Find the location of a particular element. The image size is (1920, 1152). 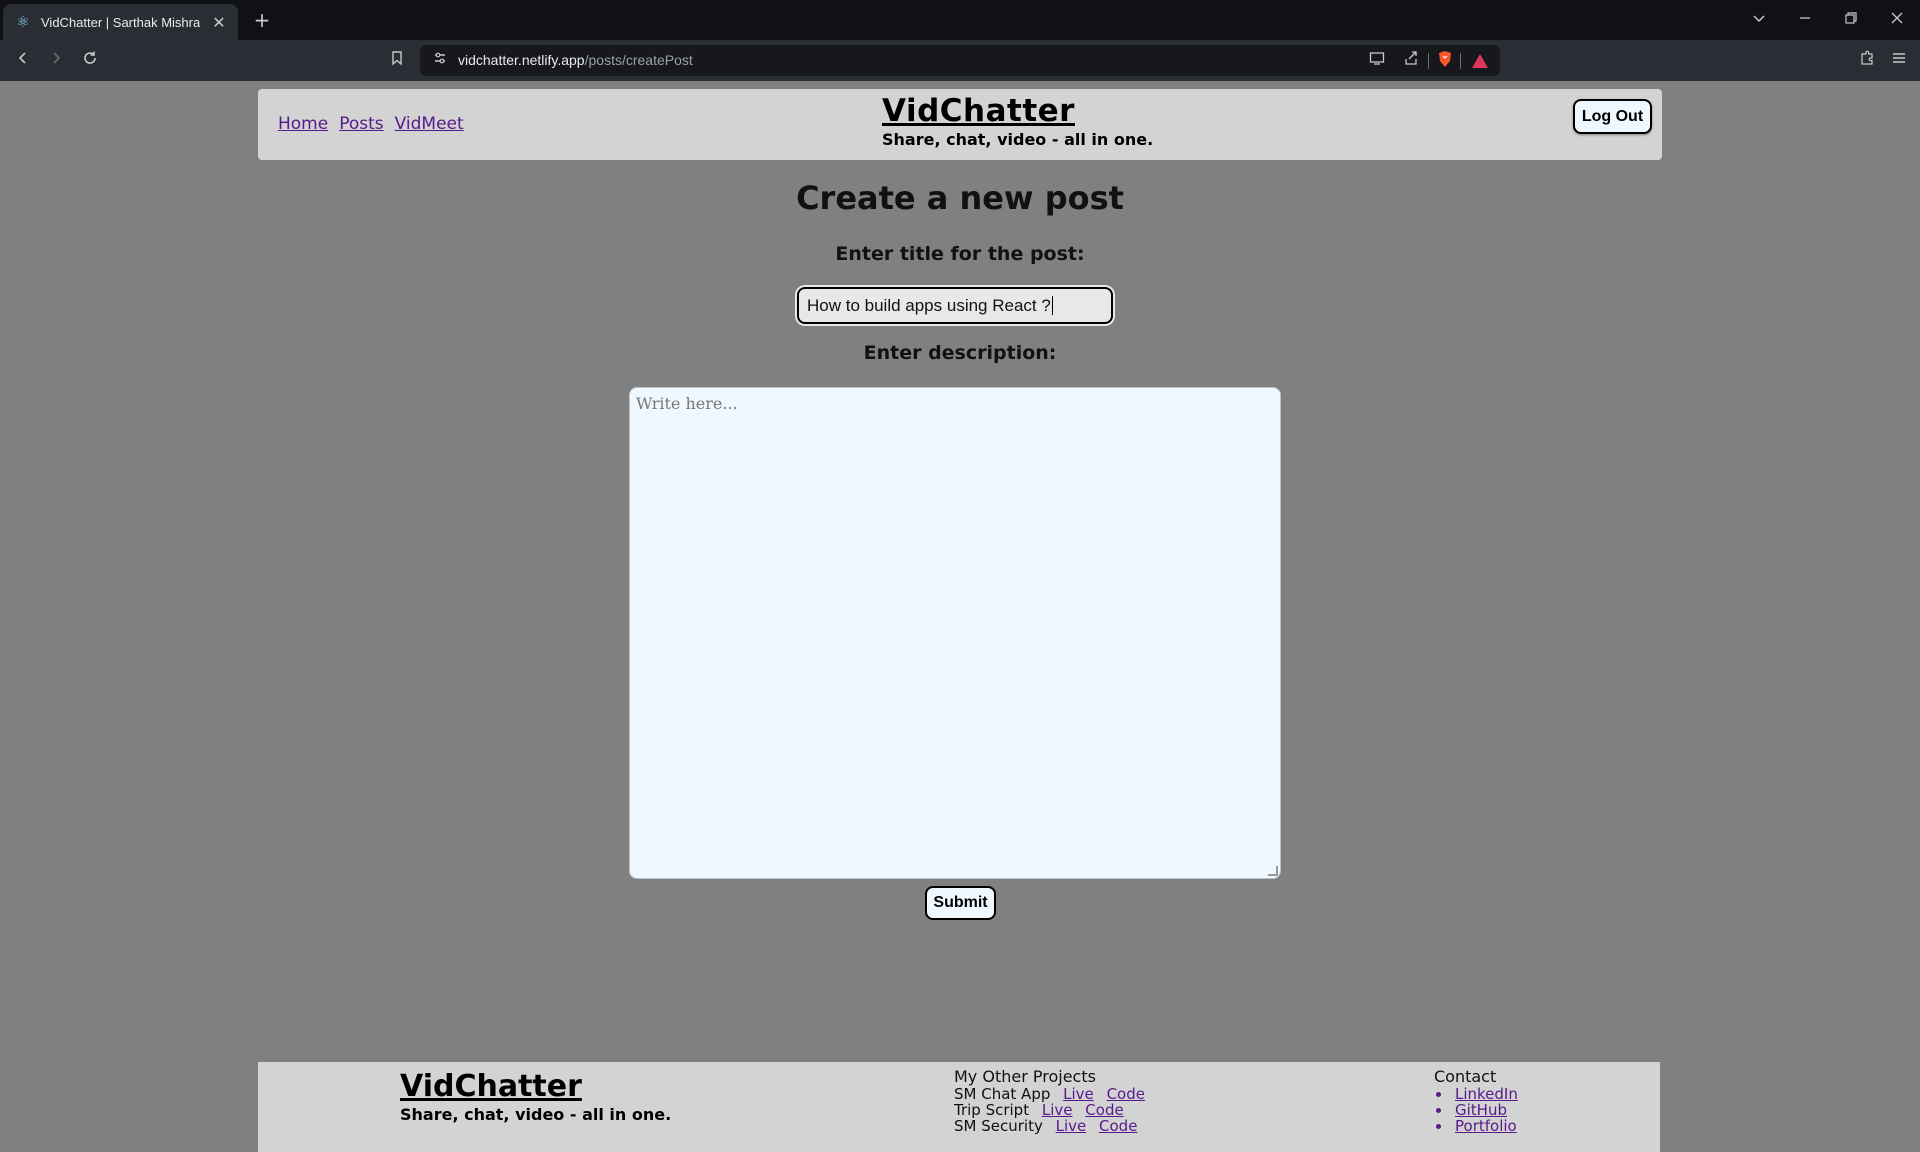

minimize-icon is located at coordinates (1805, 20).